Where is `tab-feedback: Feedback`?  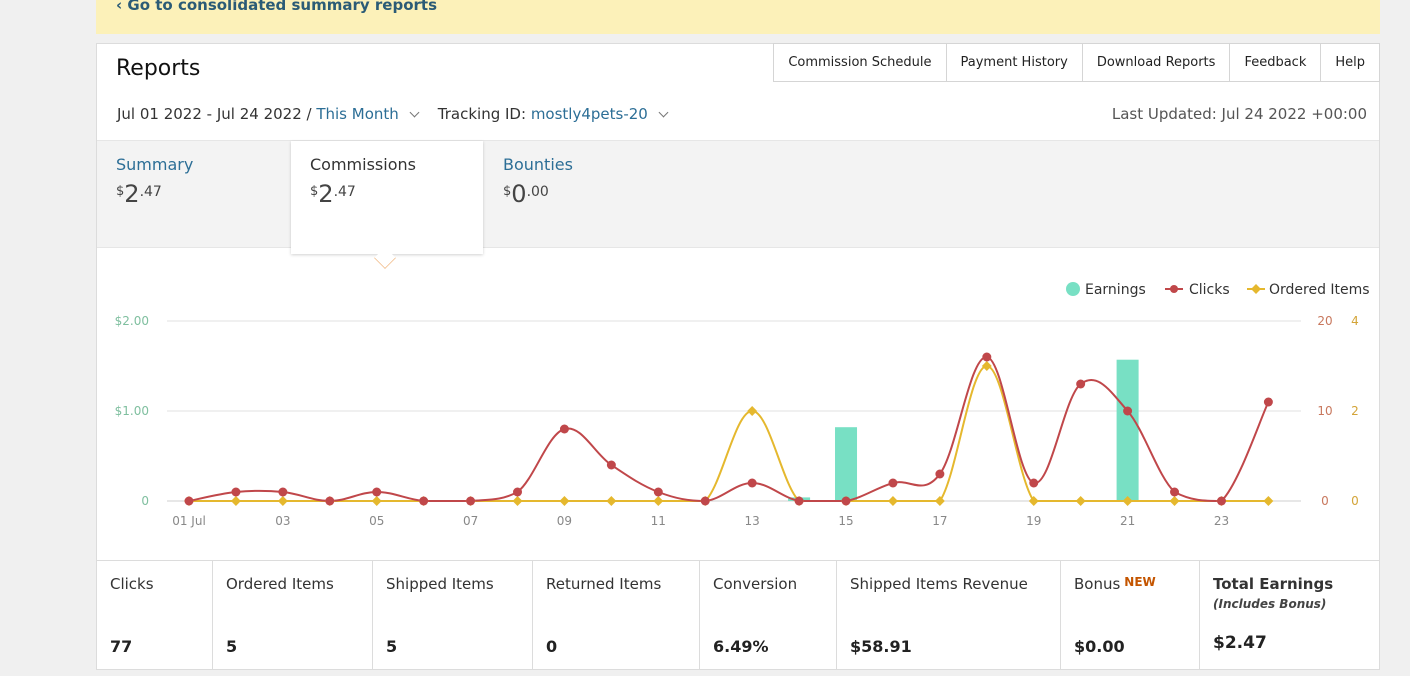
tab-feedback: Feedback is located at coordinates (1275, 62).